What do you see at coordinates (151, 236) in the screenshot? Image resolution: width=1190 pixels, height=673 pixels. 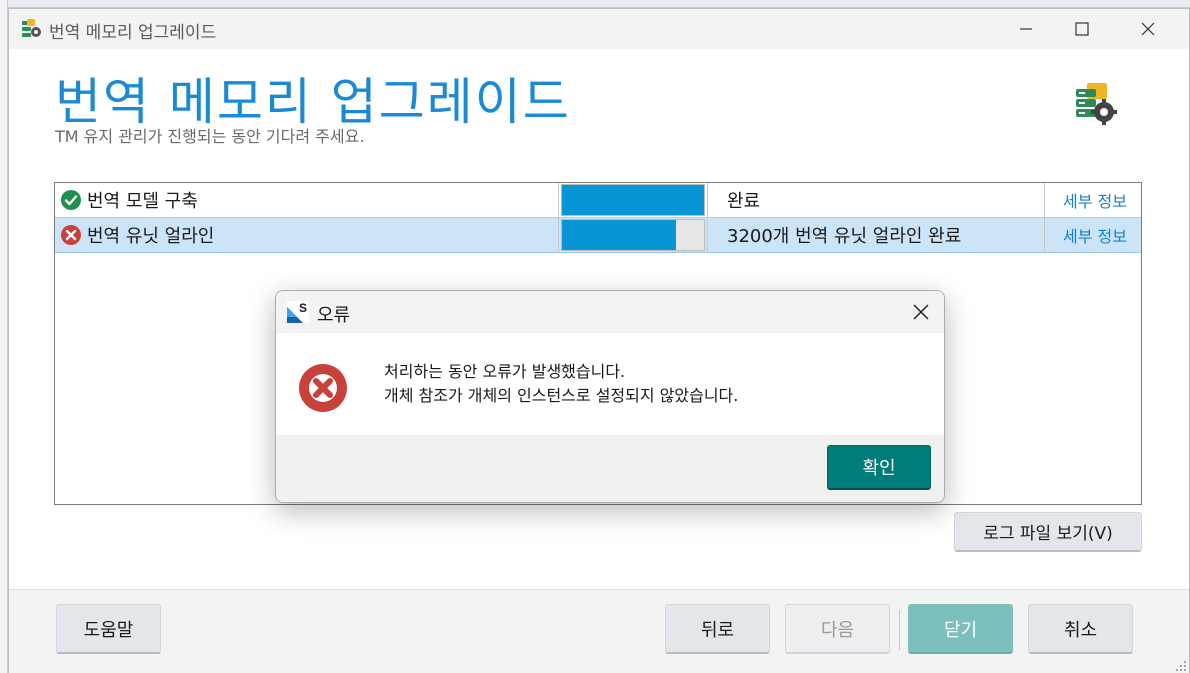 I see `task-name: 번역 유닛 얼라인` at bounding box center [151, 236].